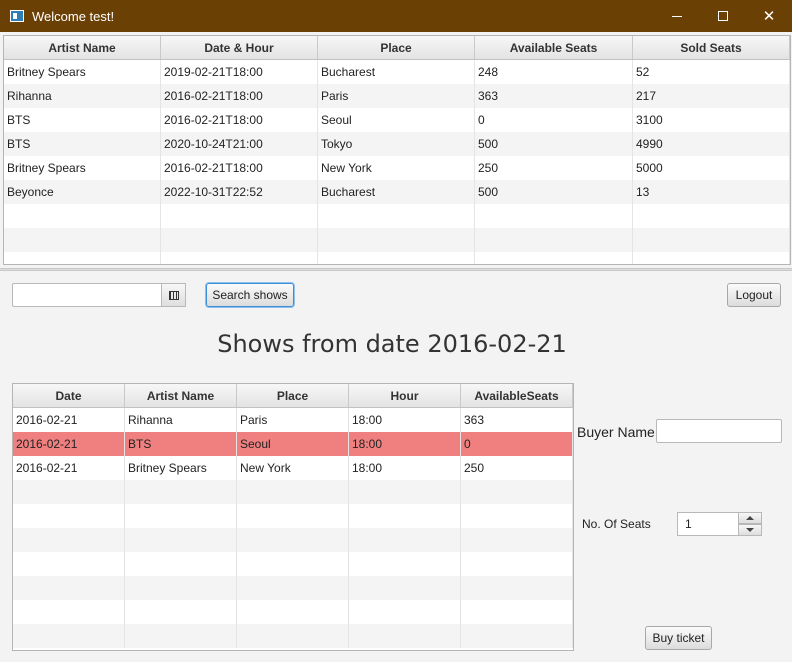 This screenshot has height=662, width=792. I want to click on calendar-icon, so click(173, 295).